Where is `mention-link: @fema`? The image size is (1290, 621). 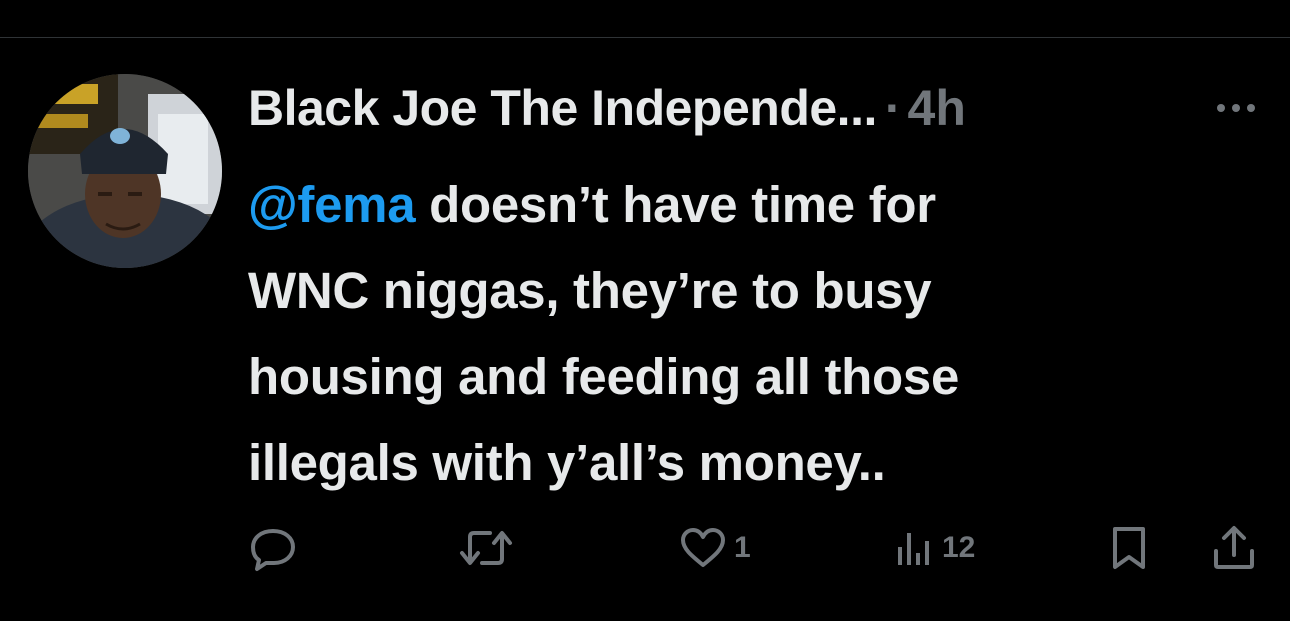 mention-link: @fema is located at coordinates (332, 204).